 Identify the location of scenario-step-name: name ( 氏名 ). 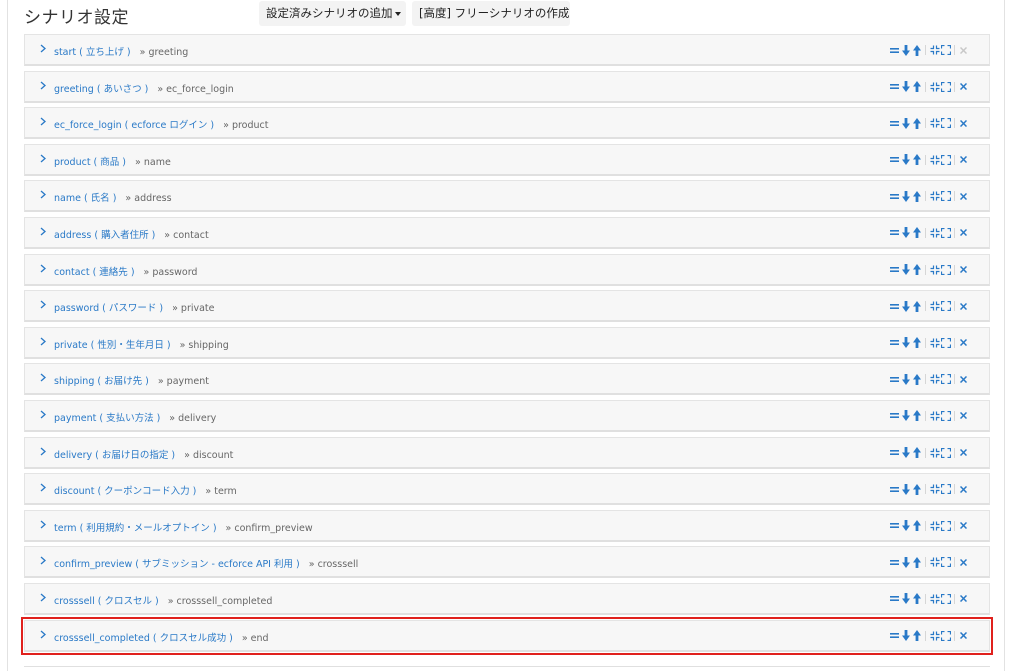
(85, 198).